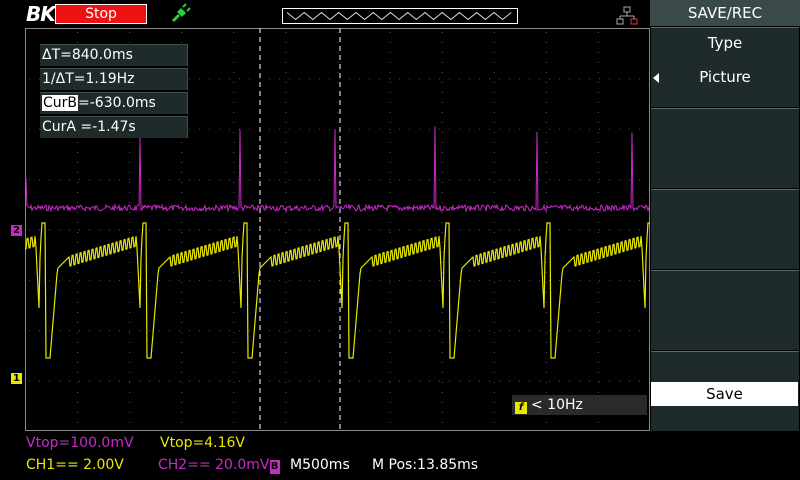  I want to click on save-button: Save, so click(724, 394).